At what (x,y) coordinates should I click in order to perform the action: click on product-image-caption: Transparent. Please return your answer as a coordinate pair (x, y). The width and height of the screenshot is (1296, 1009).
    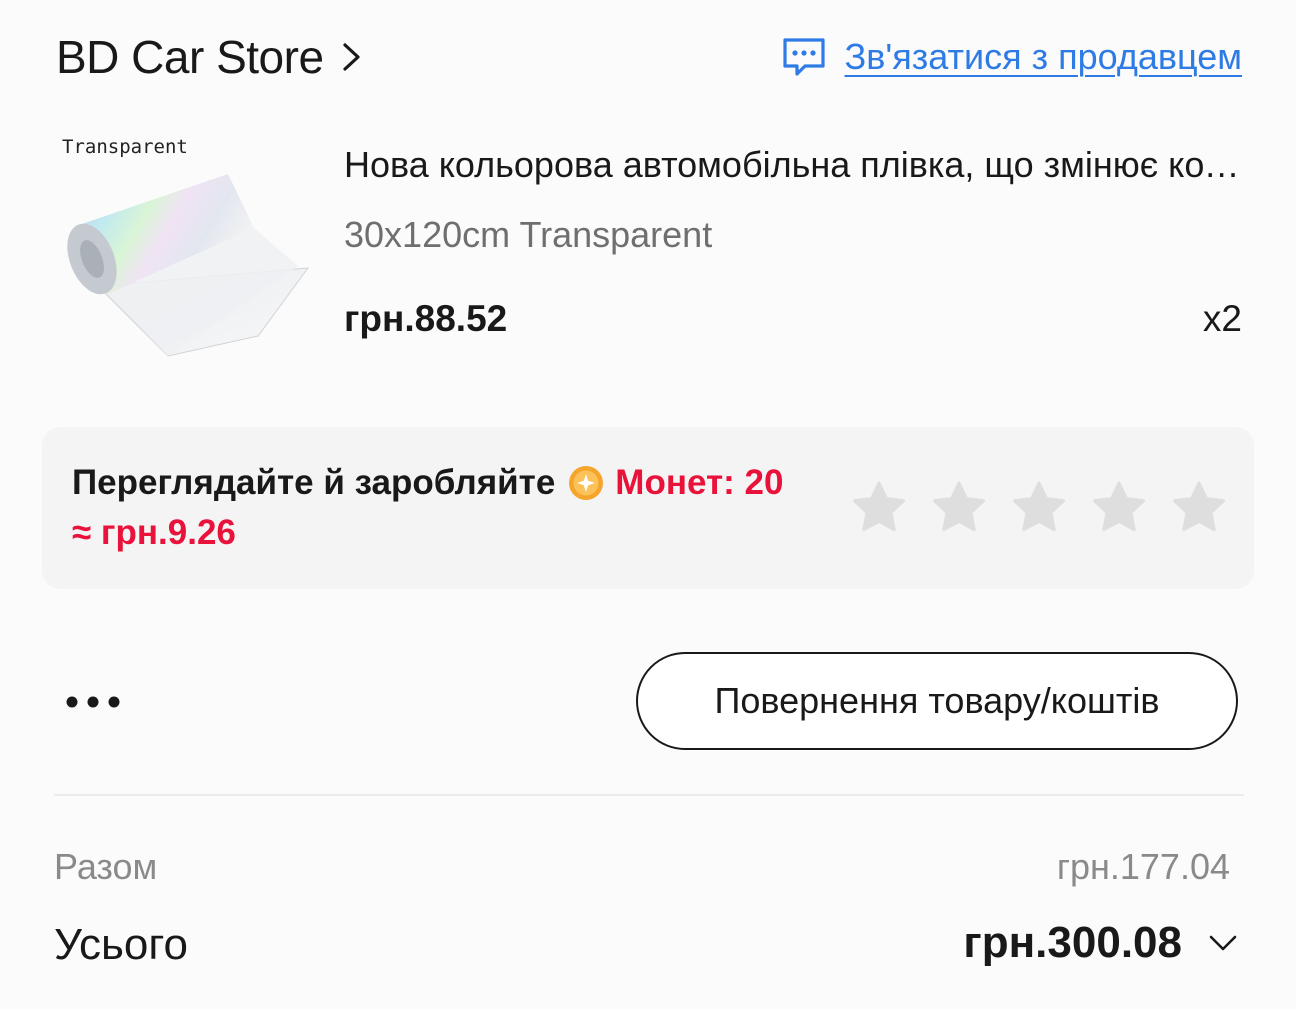
    Looking at the image, I should click on (125, 147).